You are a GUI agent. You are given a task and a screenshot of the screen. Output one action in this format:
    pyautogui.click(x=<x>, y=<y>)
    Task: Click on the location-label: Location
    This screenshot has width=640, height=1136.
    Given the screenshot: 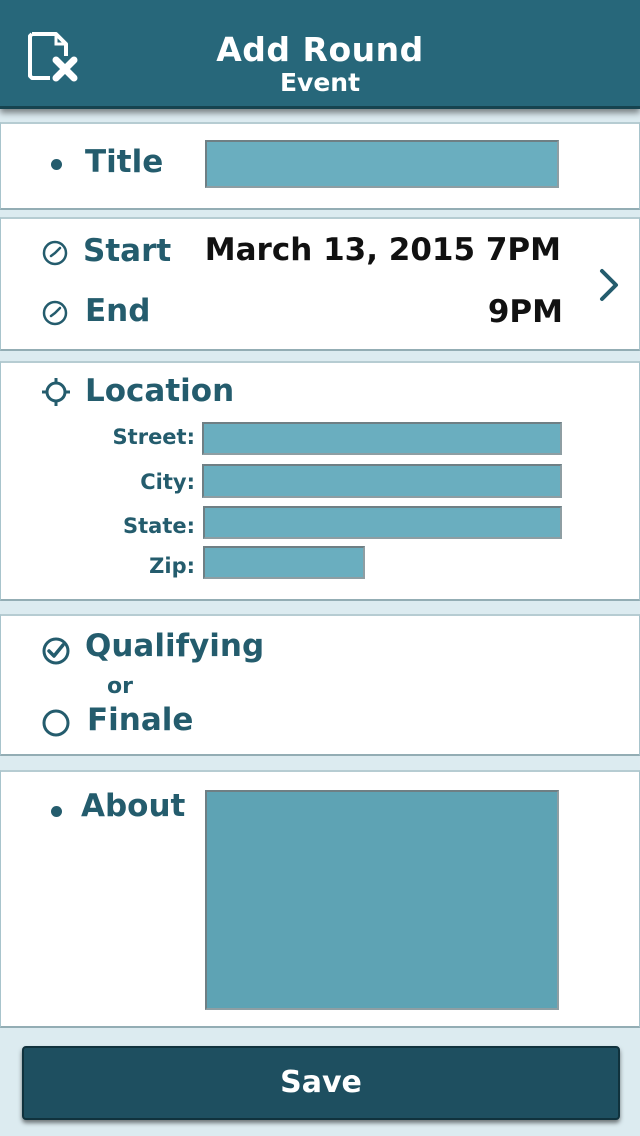 What is the action you would take?
    pyautogui.click(x=160, y=391)
    